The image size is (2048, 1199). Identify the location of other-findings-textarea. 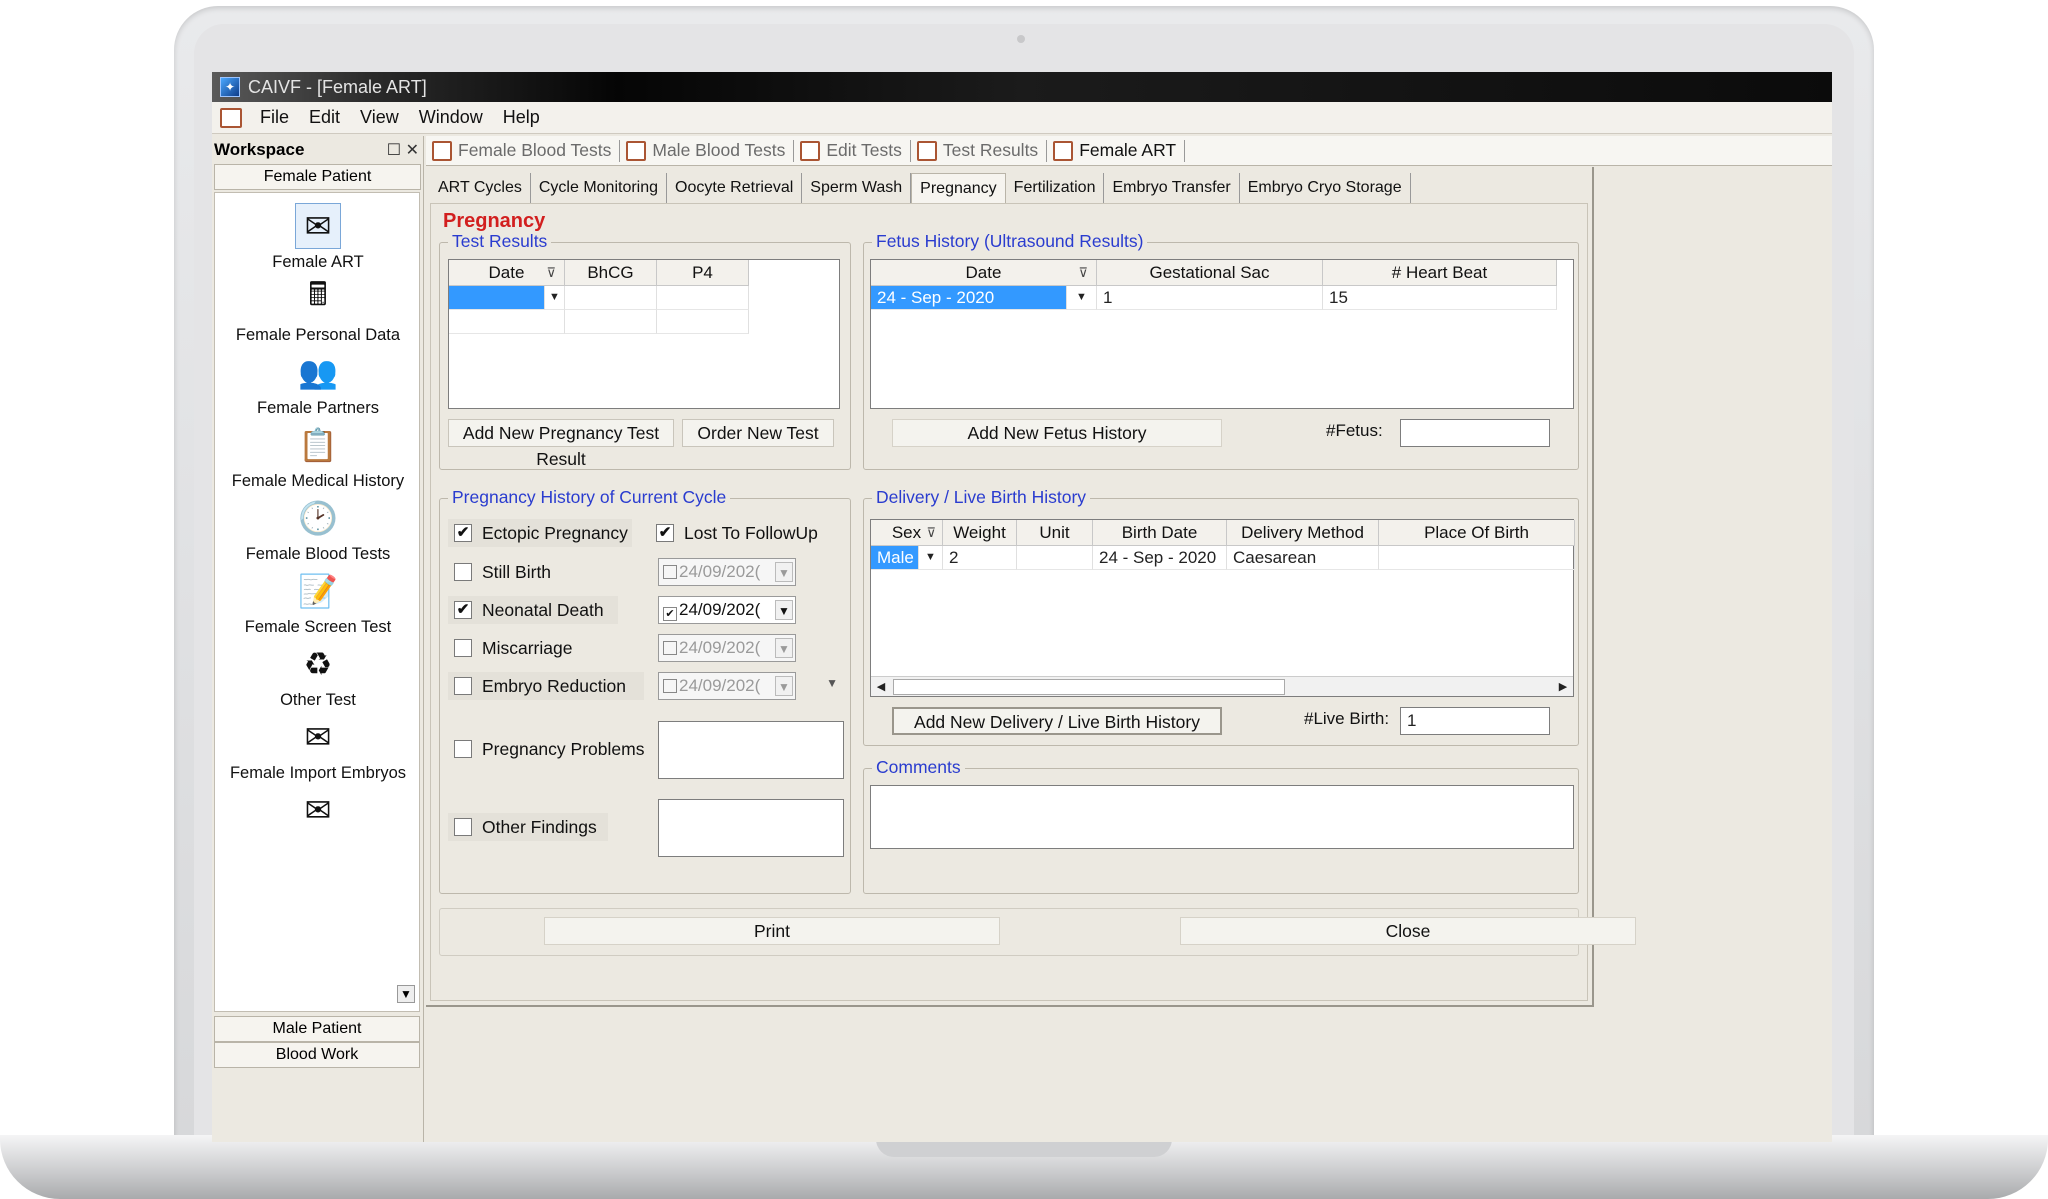
(751, 828).